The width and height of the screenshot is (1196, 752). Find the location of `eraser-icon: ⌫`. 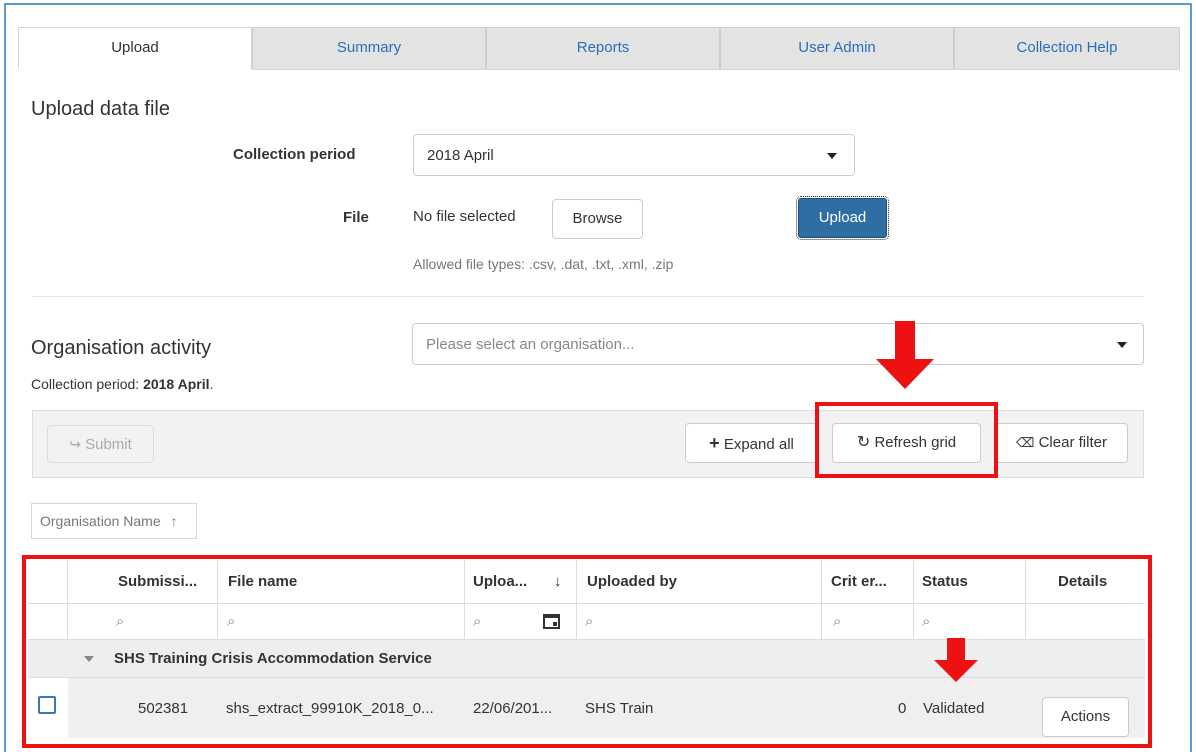

eraser-icon: ⌫ is located at coordinates (1025, 442).